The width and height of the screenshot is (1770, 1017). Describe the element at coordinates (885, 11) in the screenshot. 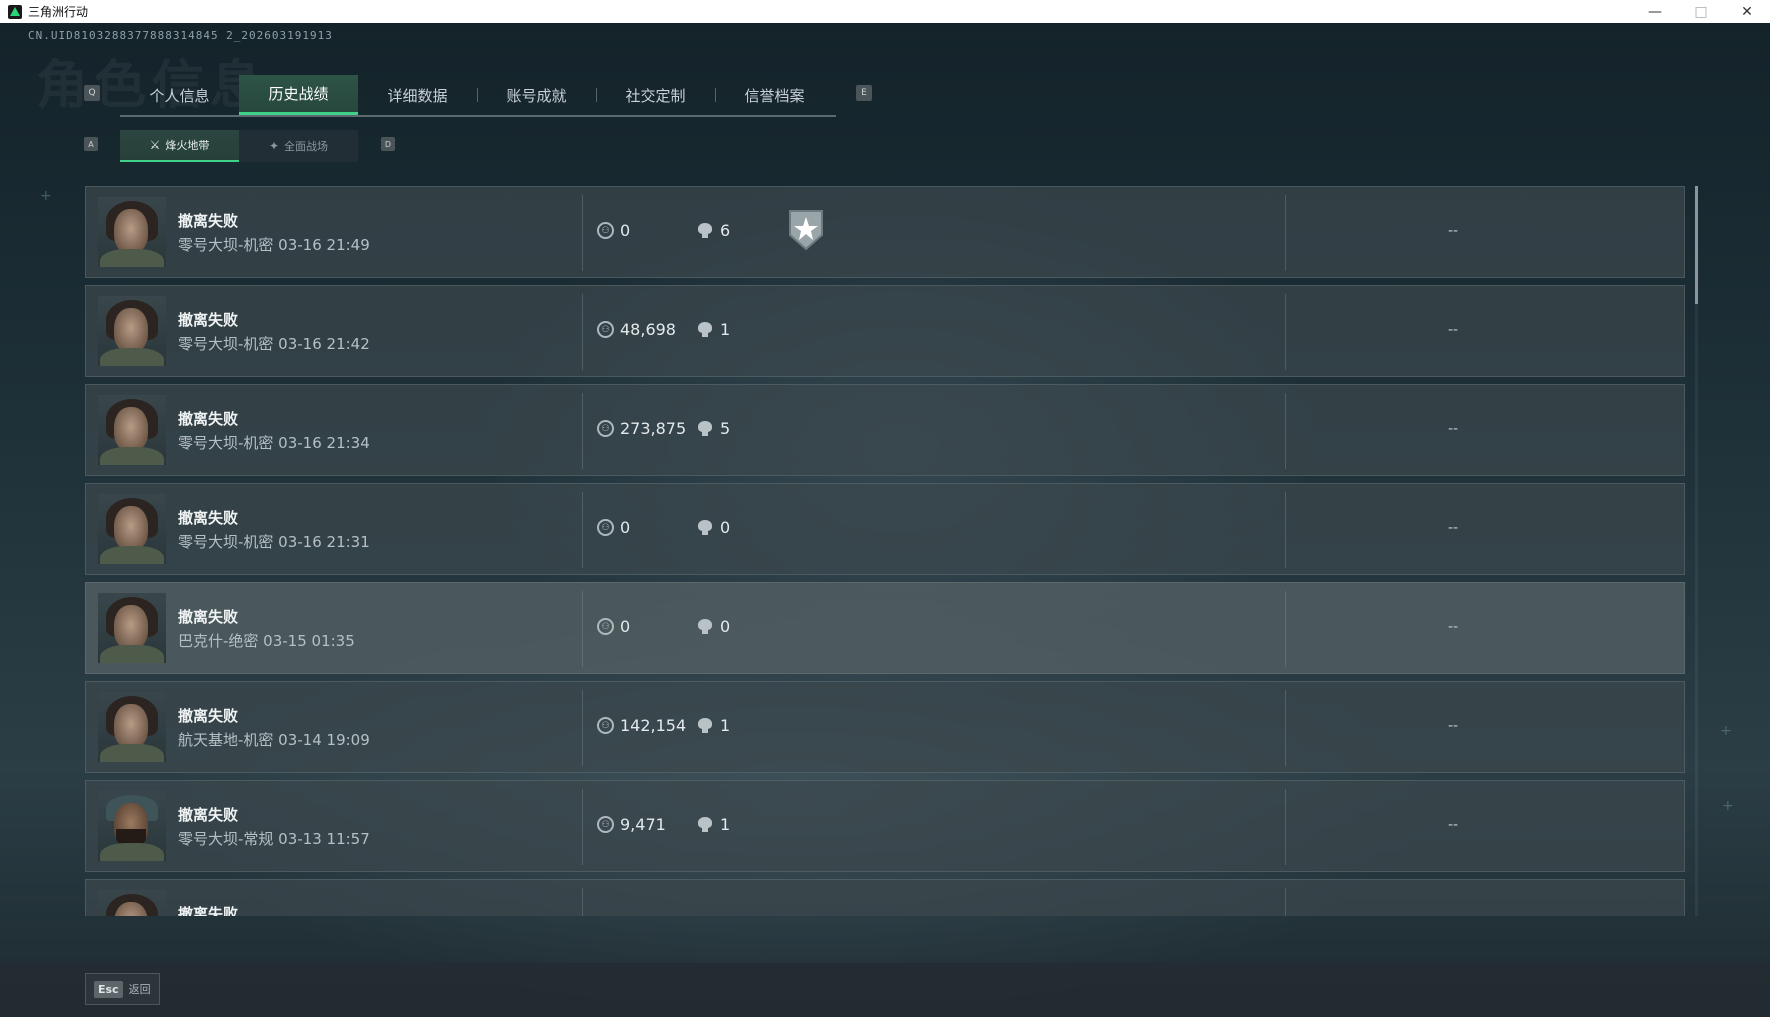

I see `window-titlebar: 三角洲行动 — □ ✕` at that location.